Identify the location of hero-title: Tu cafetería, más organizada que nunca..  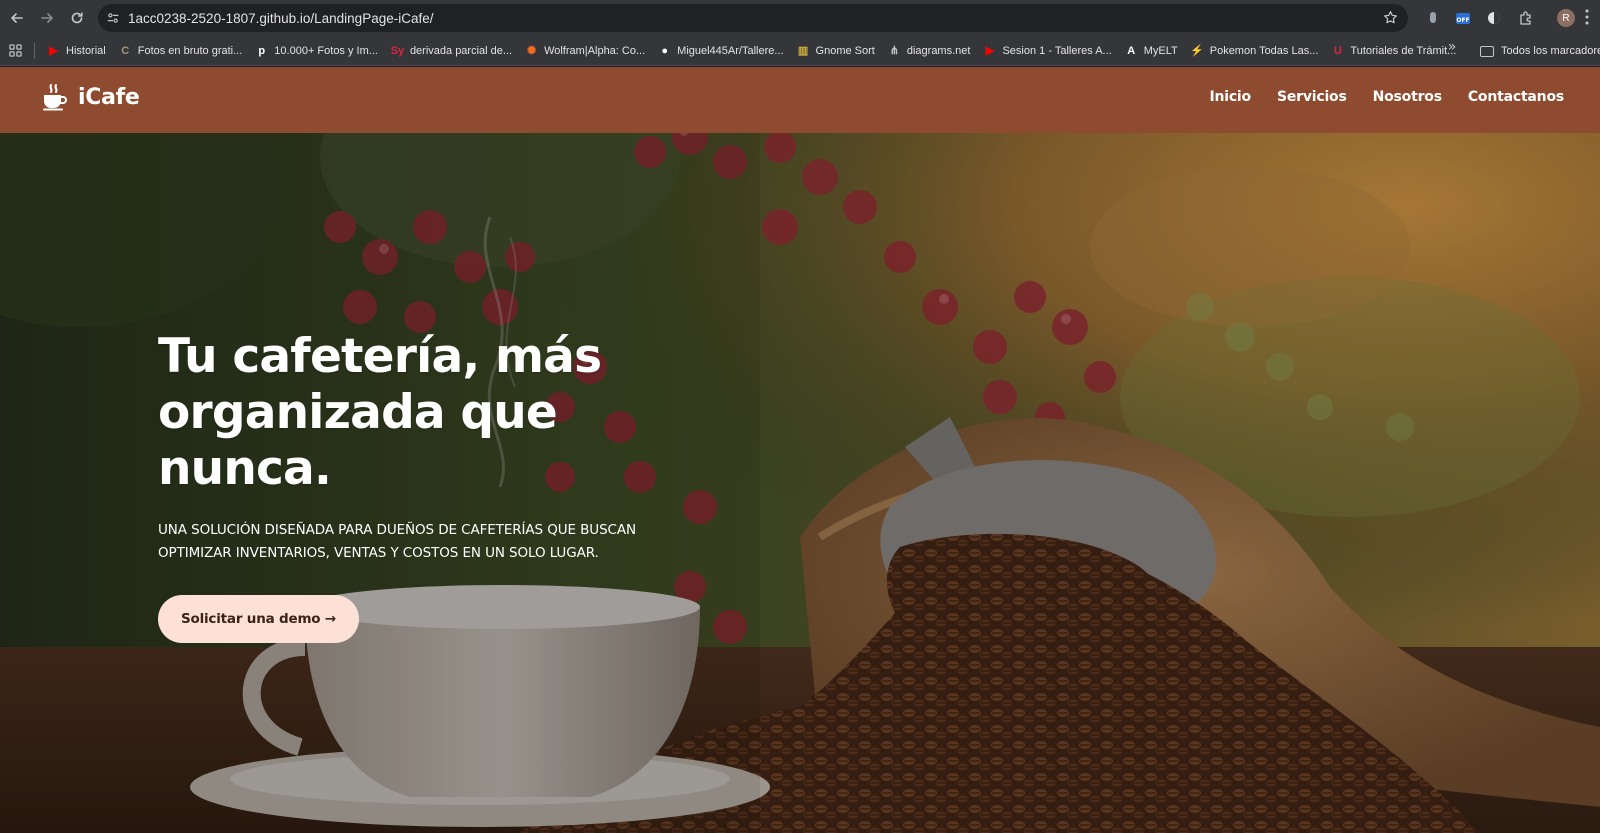
(380, 412).